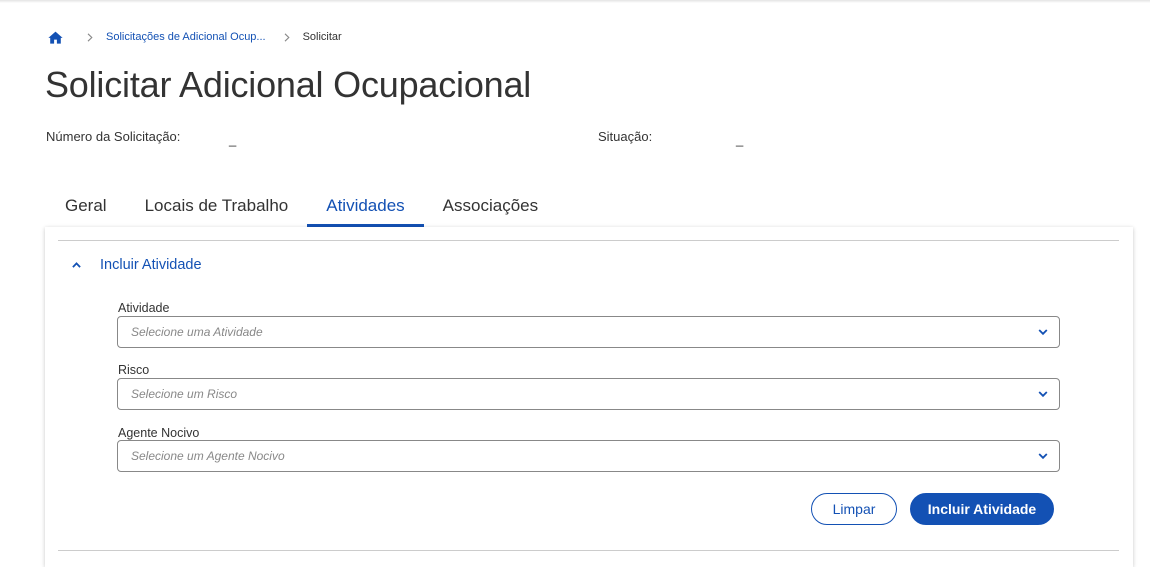 Image resolution: width=1150 pixels, height=567 pixels. What do you see at coordinates (233, 139) in the screenshot?
I see `request-number-value: _` at bounding box center [233, 139].